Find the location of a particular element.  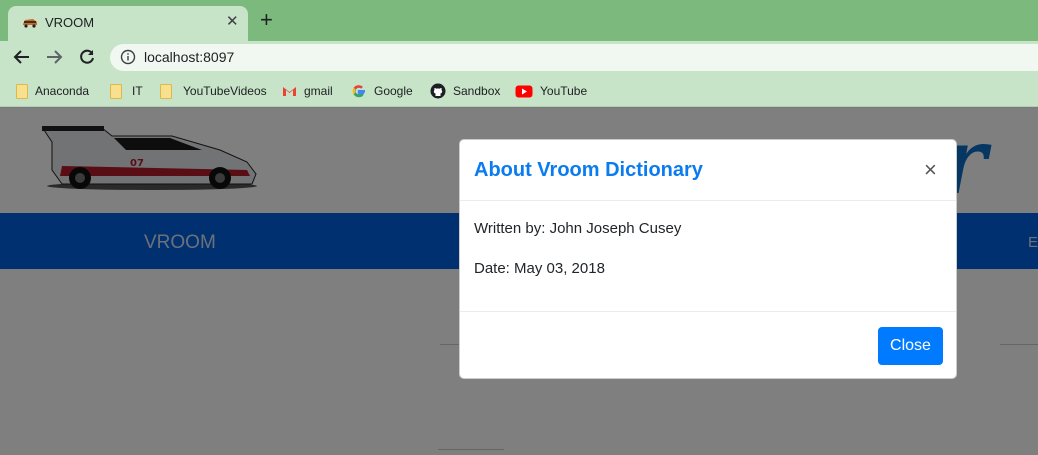

car-favicon-icon is located at coordinates (30, 23).